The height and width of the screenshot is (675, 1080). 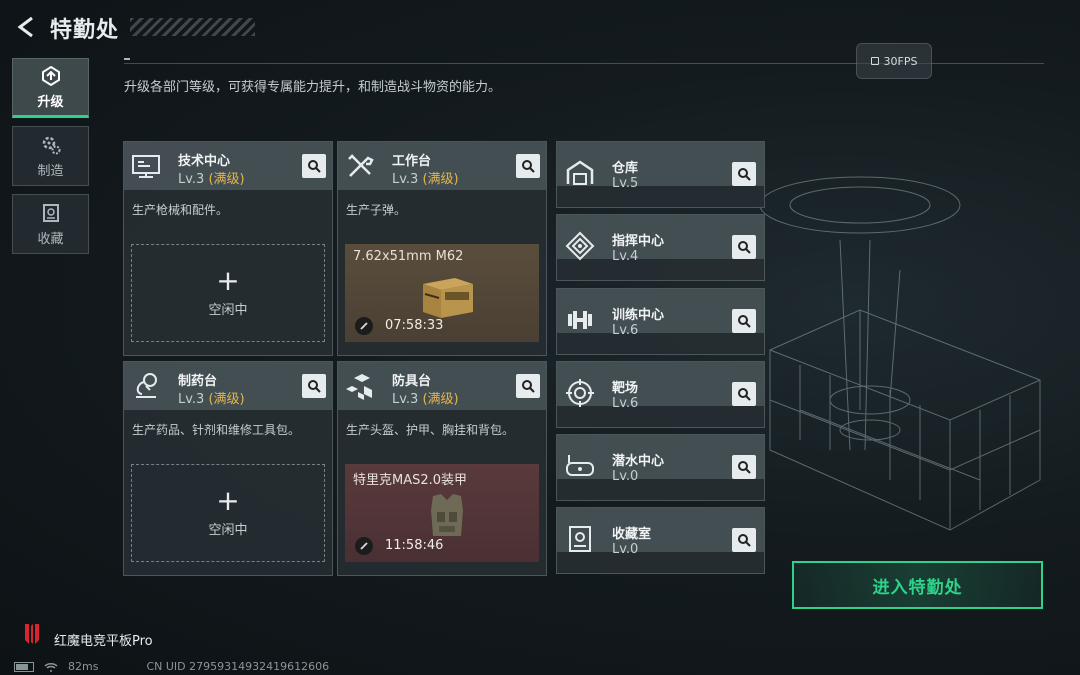 What do you see at coordinates (660, 394) in the screenshot?
I see `facility-card-shooting-range: 靶场 Lv.6` at bounding box center [660, 394].